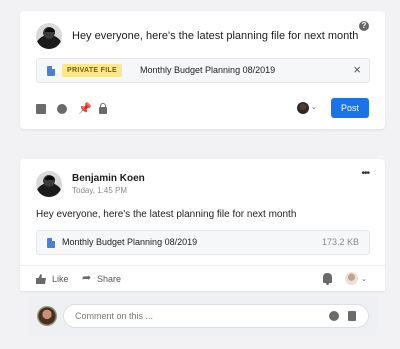 Image resolution: width=400 pixels, height=349 pixels. I want to click on share-button: Share, so click(109, 279).